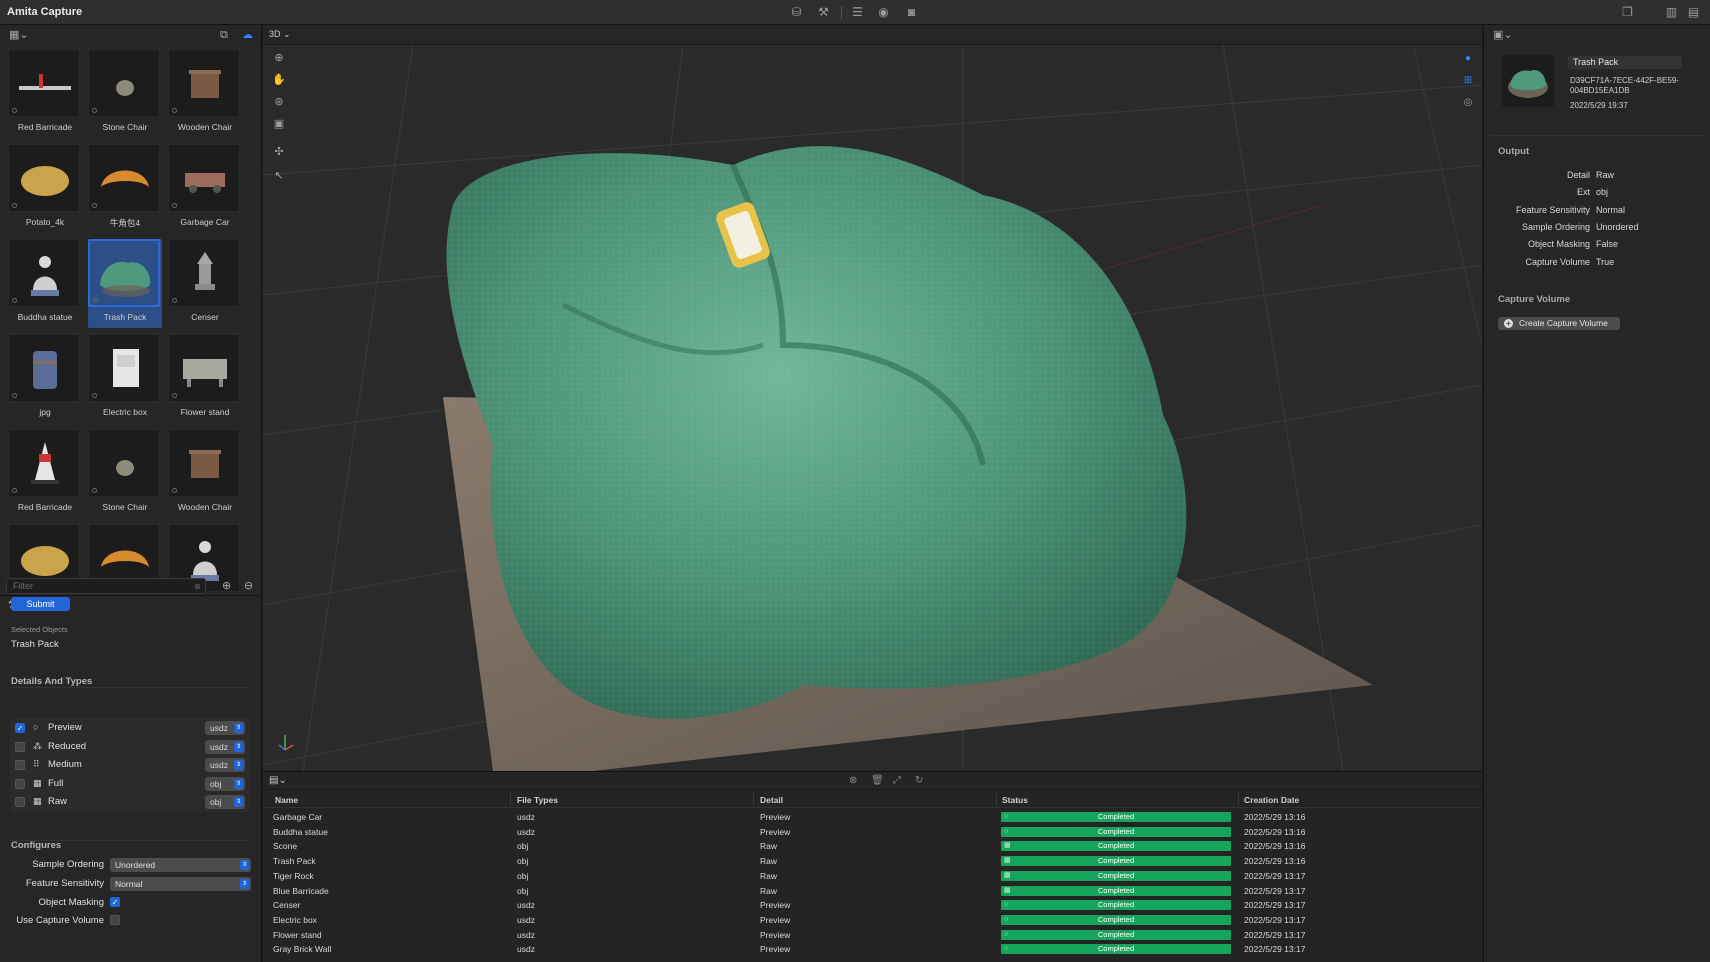 This screenshot has width=1710, height=962. What do you see at coordinates (877, 780) in the screenshot?
I see `trash-icon: 🗑` at bounding box center [877, 780].